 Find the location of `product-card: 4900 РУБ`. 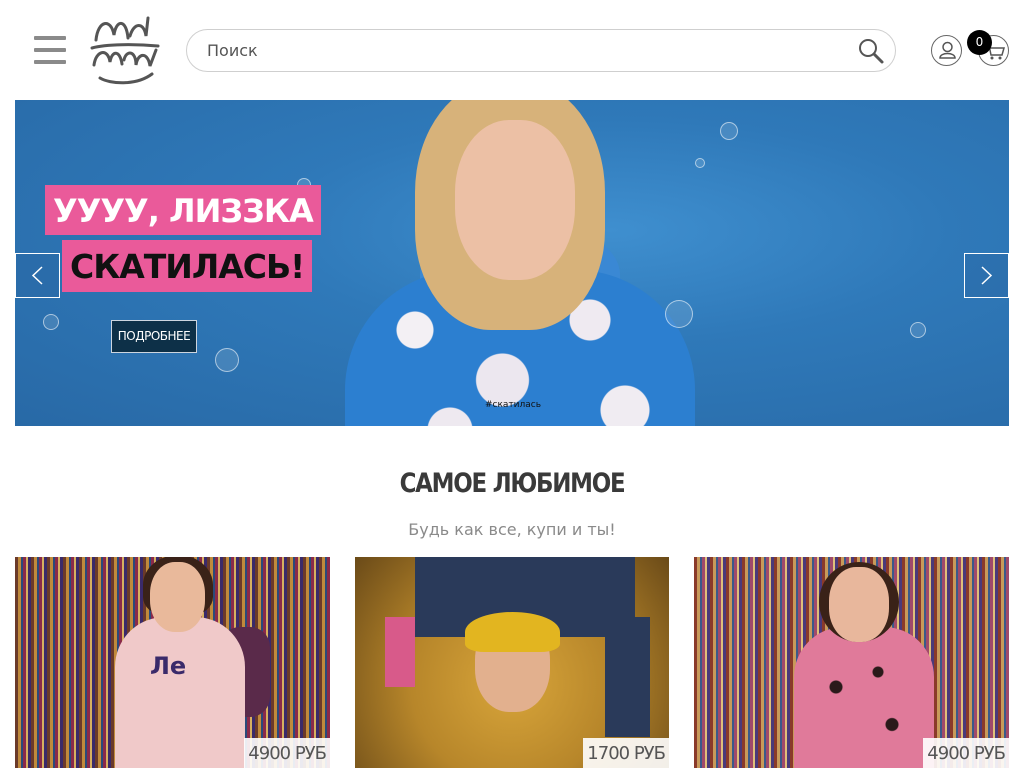

product-card: 4900 РУБ is located at coordinates (851, 662).